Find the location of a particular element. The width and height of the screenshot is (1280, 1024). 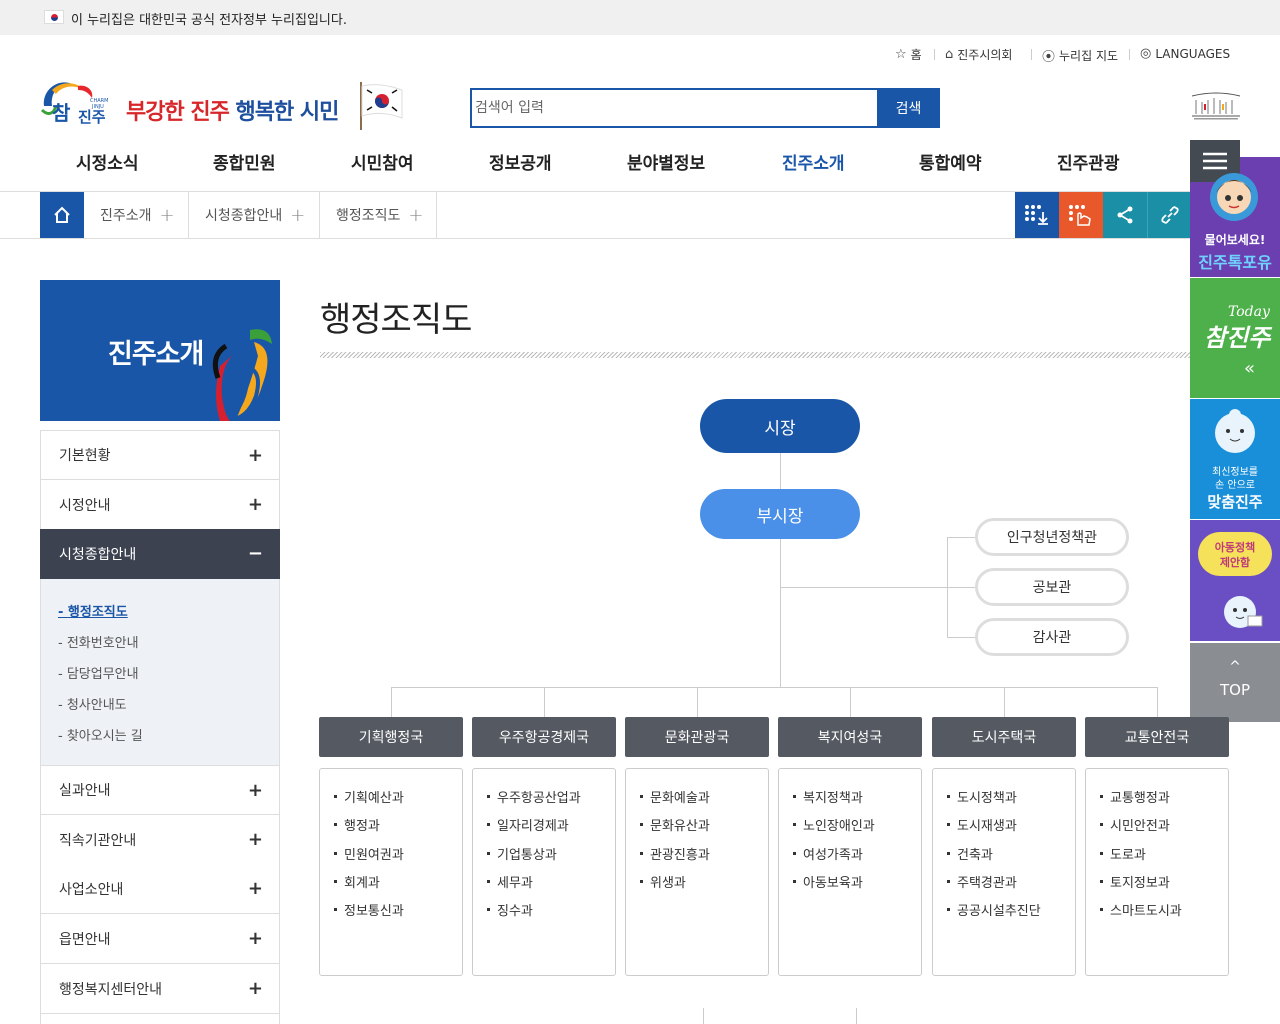

org-dept: 위생과 is located at coordinates (704, 886).